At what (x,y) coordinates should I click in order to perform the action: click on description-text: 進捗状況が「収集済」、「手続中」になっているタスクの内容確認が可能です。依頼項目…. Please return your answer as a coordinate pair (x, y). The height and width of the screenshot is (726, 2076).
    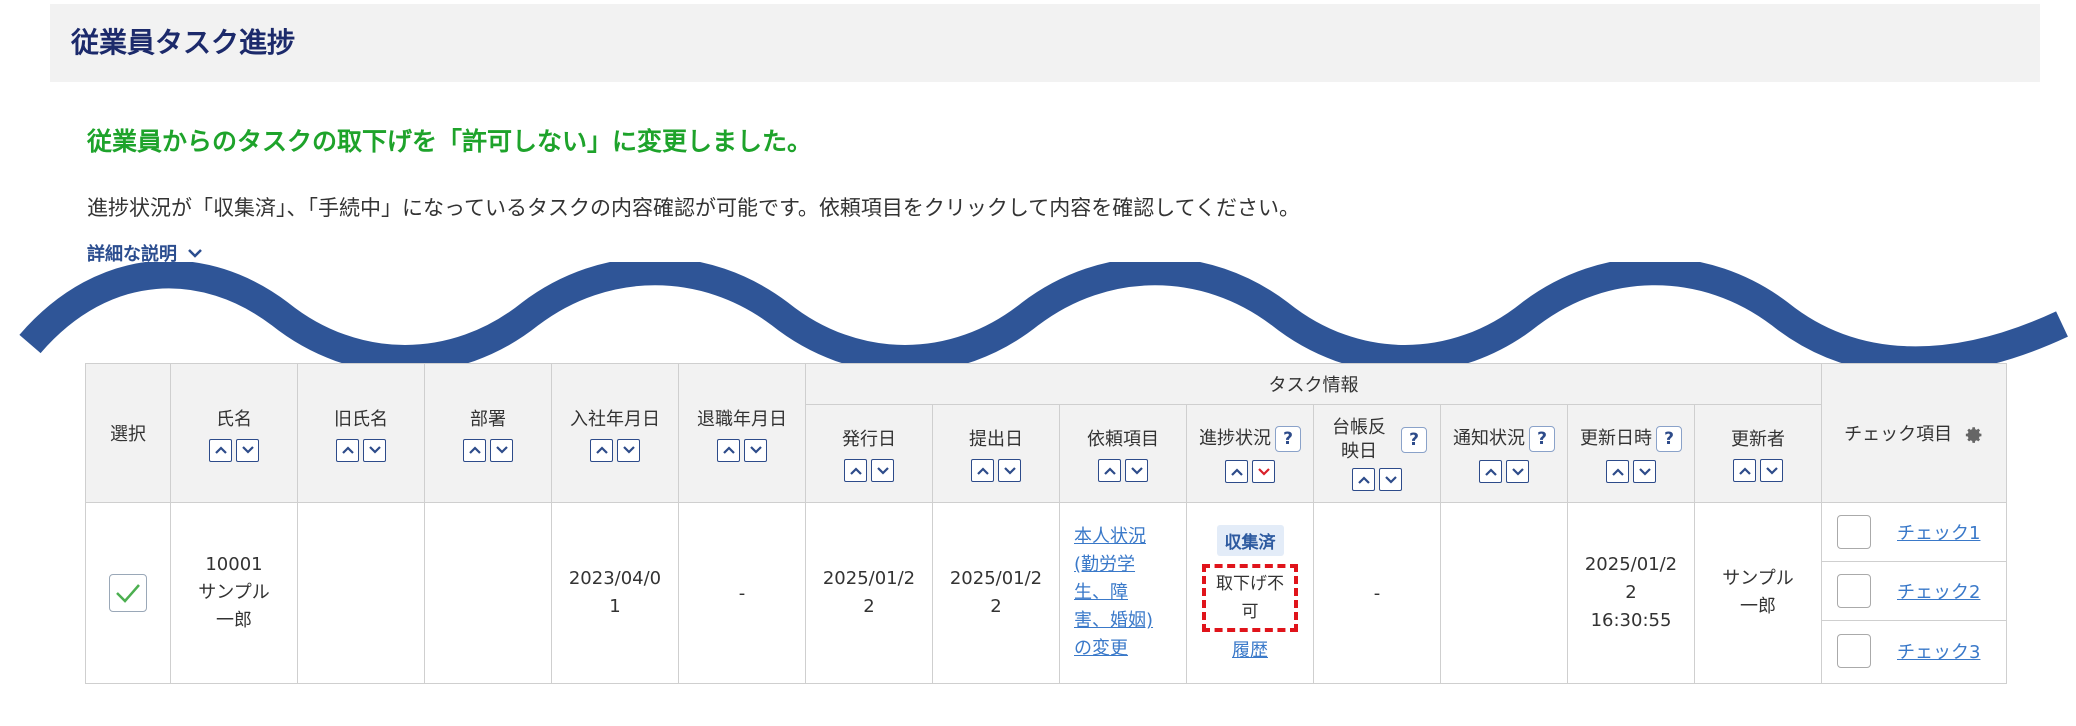
    Looking at the image, I should click on (693, 208).